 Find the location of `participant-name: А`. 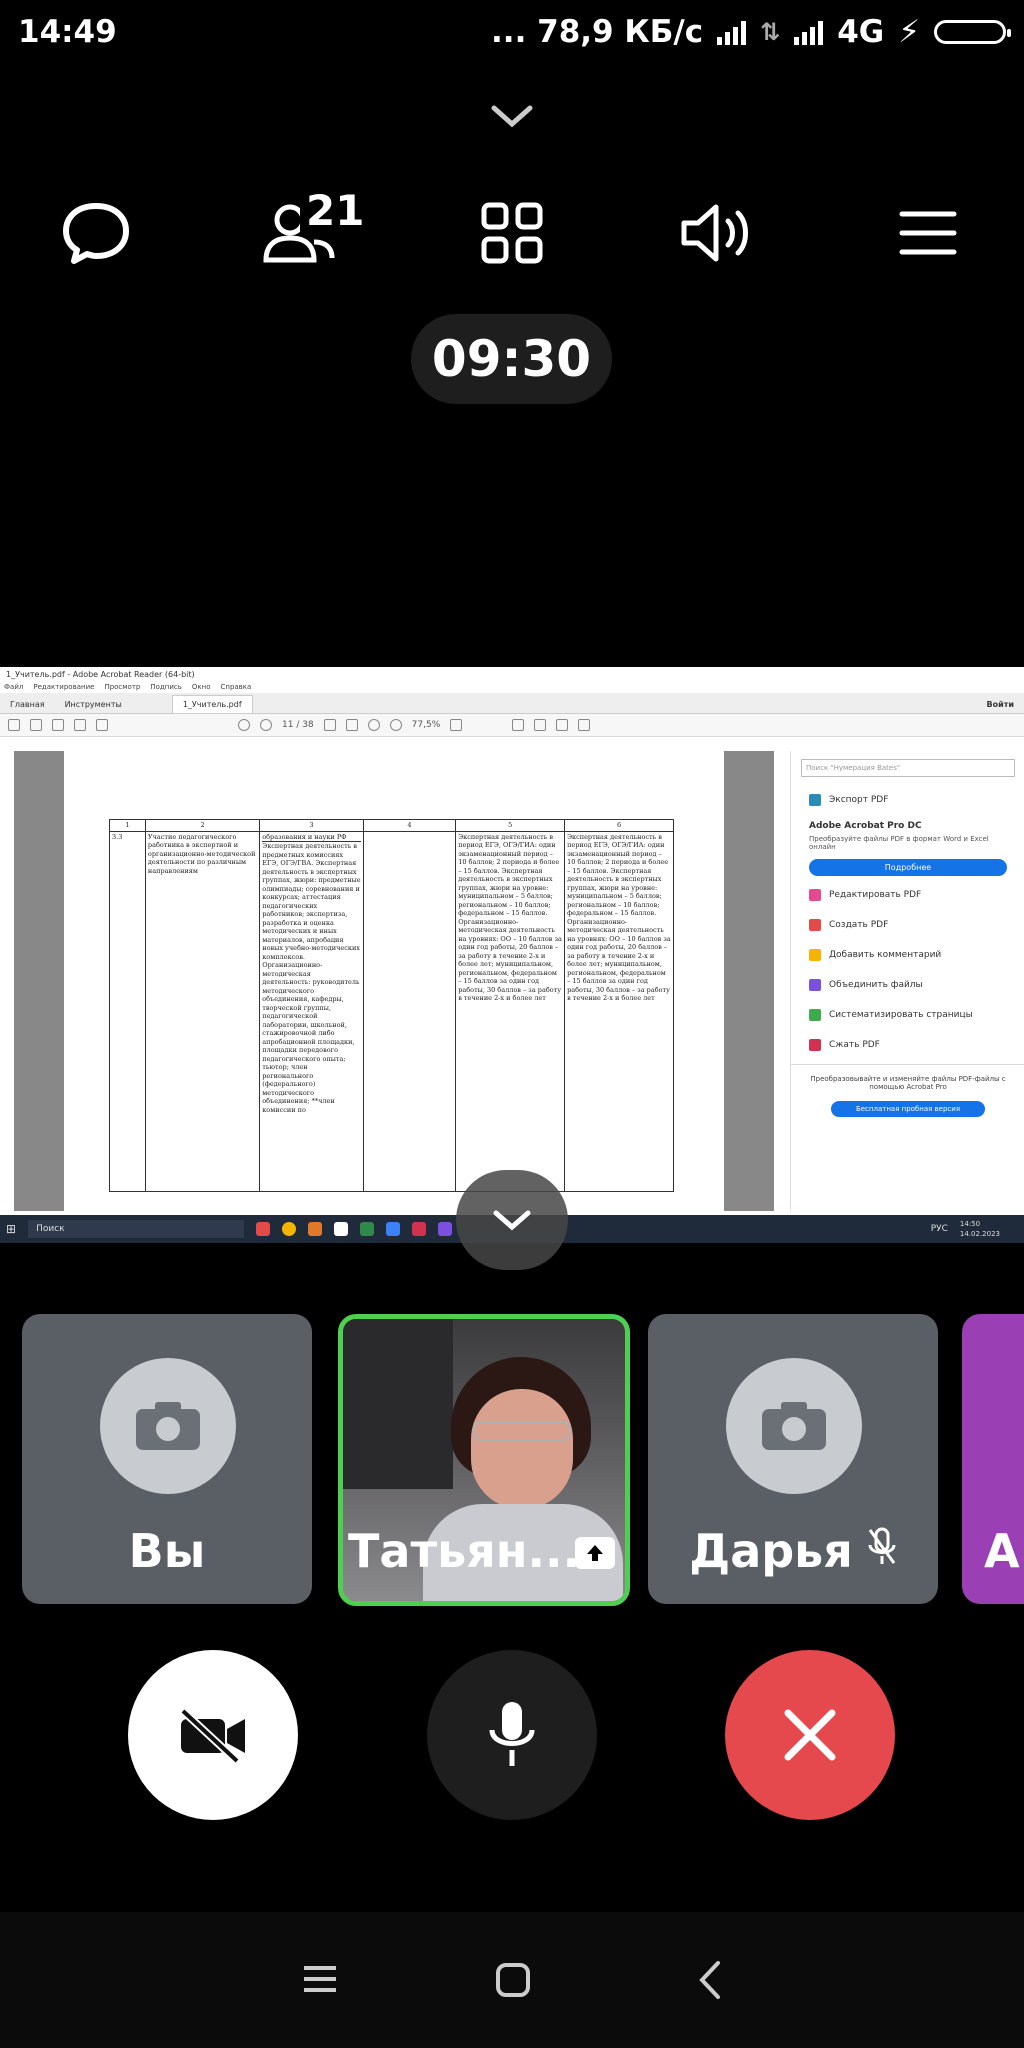

participant-name: А is located at coordinates (1002, 1551).